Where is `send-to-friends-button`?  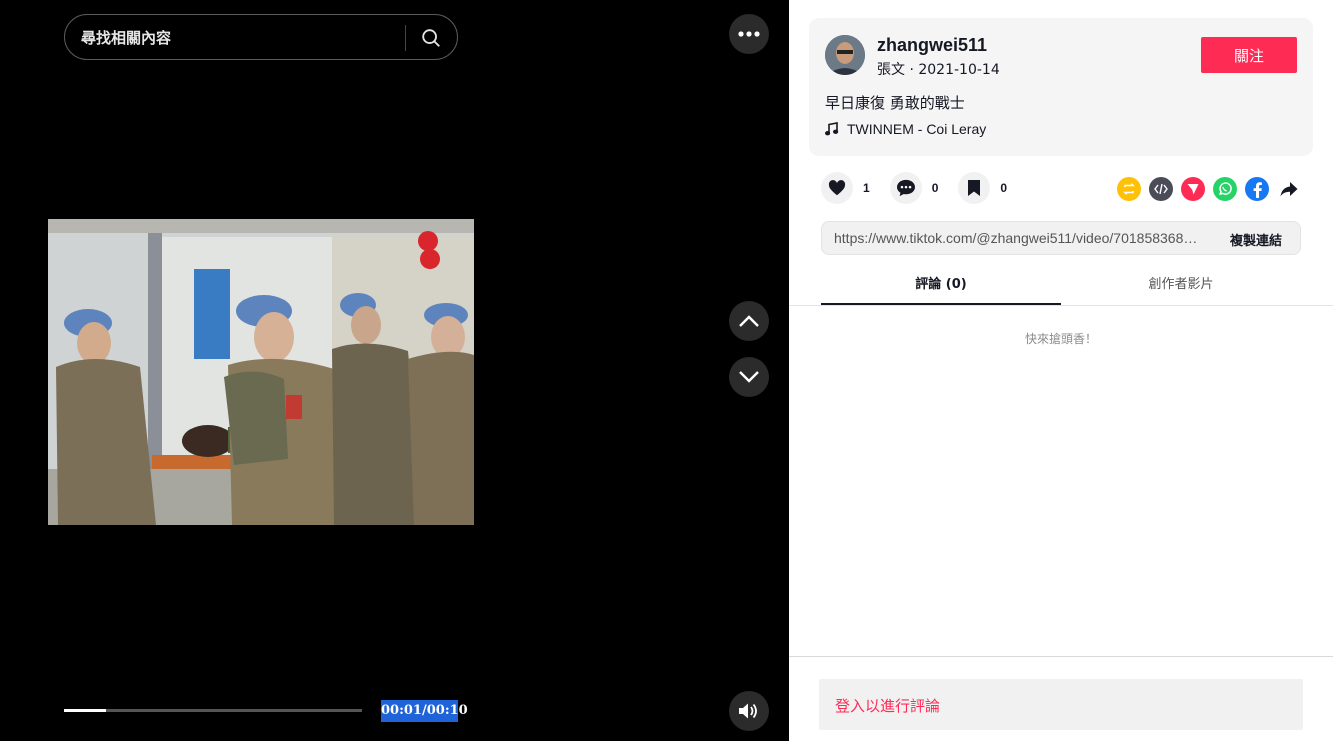
send-to-friends-button is located at coordinates (1193, 189).